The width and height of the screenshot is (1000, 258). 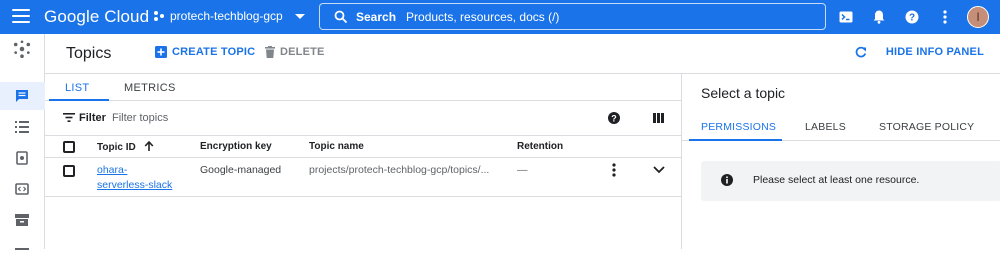 What do you see at coordinates (22, 142) in the screenshot?
I see `left-nav-rail` at bounding box center [22, 142].